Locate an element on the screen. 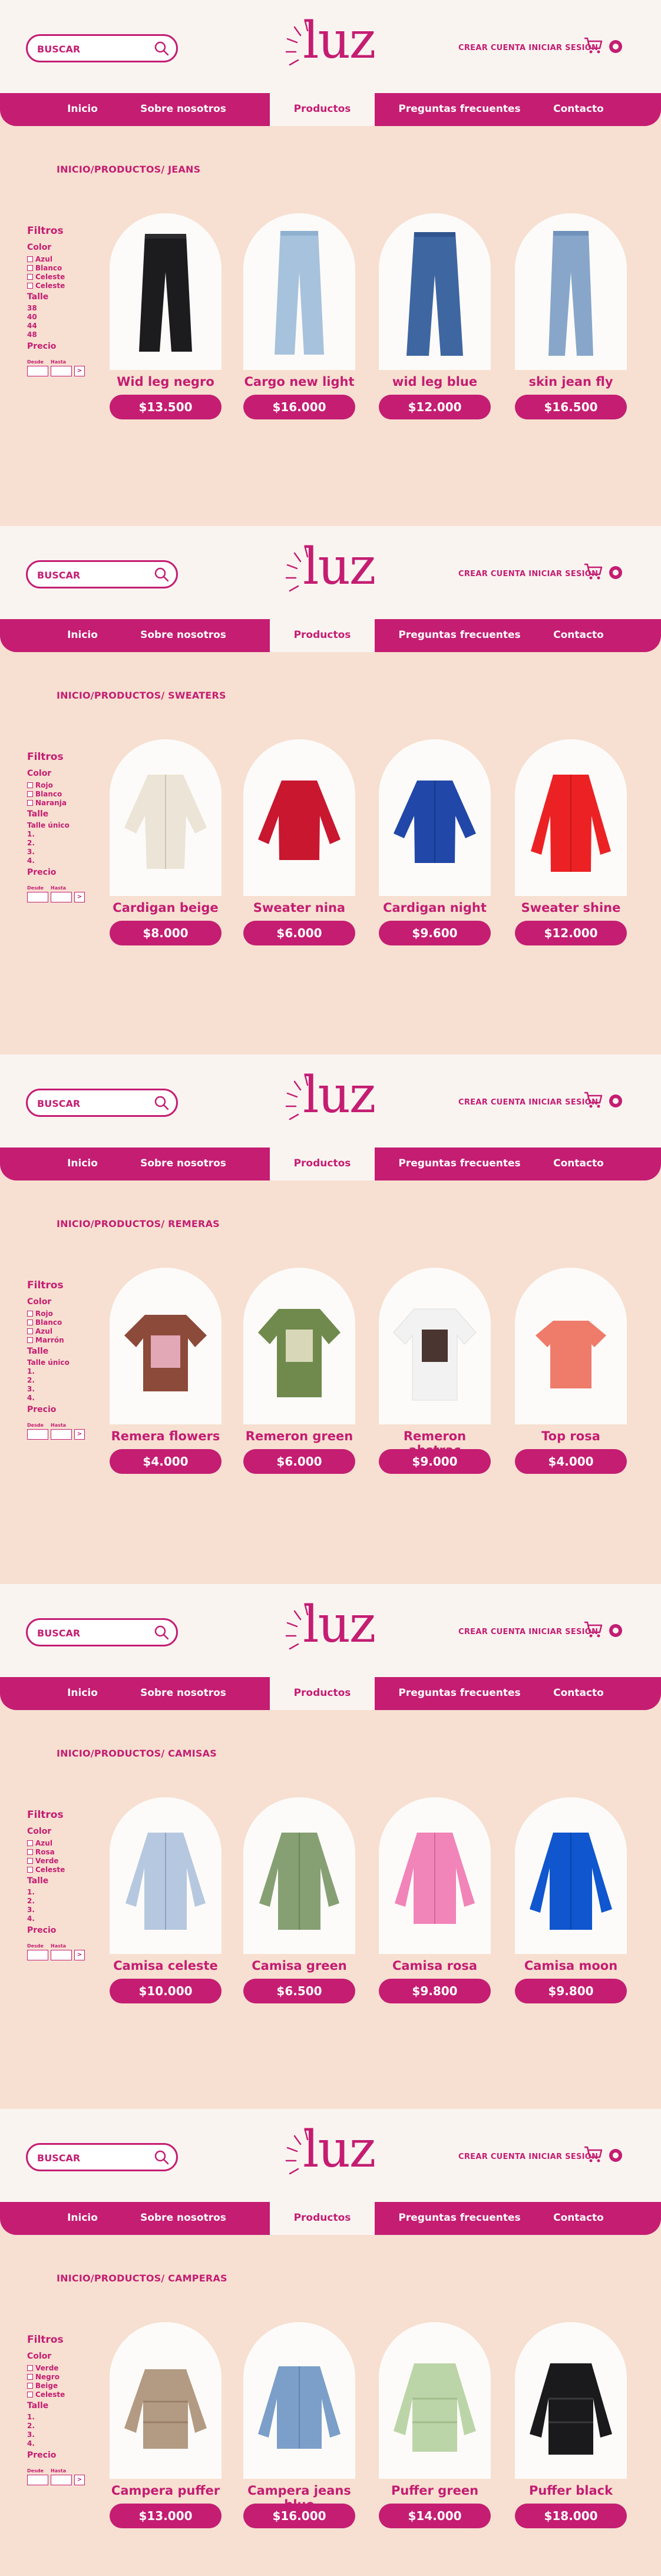 This screenshot has height=2576, width=661. product-card: Remeron abstrac$9.000 is located at coordinates (435, 1371).